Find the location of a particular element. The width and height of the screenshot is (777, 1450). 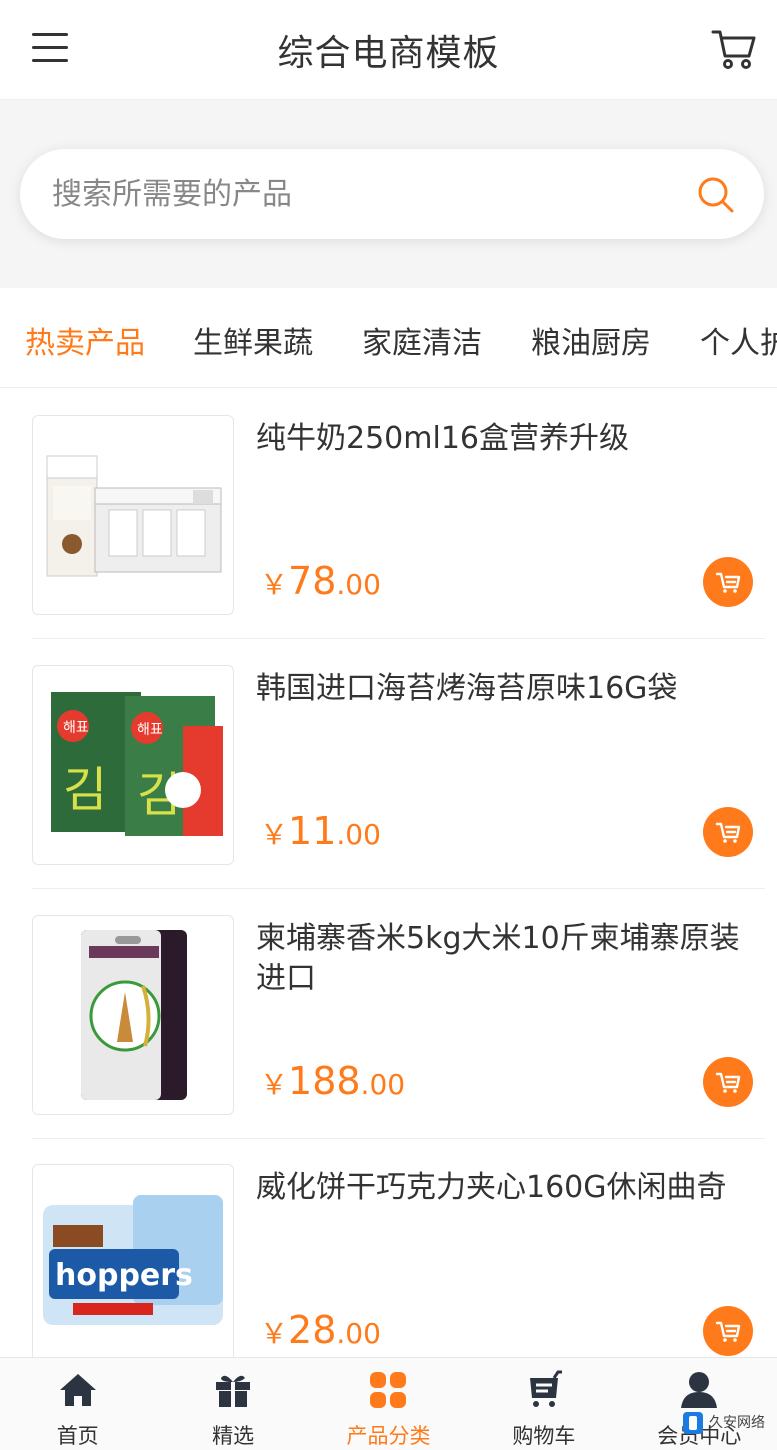

watermark-text: 久安网络 is located at coordinates (737, 1423).